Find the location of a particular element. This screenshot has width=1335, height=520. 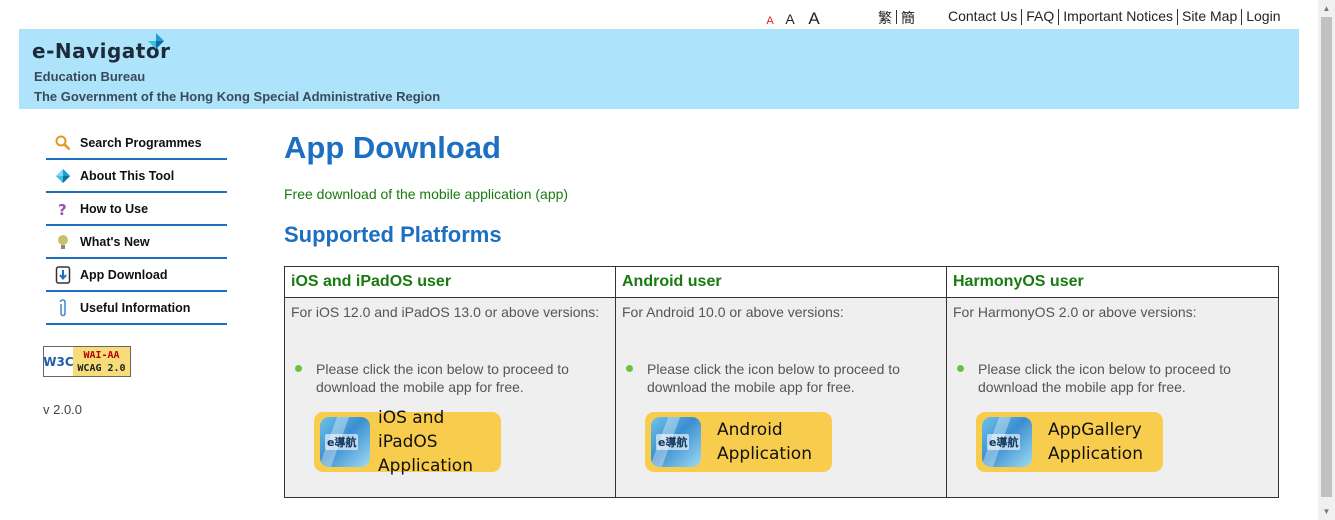

font-size-controls: A A A is located at coordinates (794, 19).